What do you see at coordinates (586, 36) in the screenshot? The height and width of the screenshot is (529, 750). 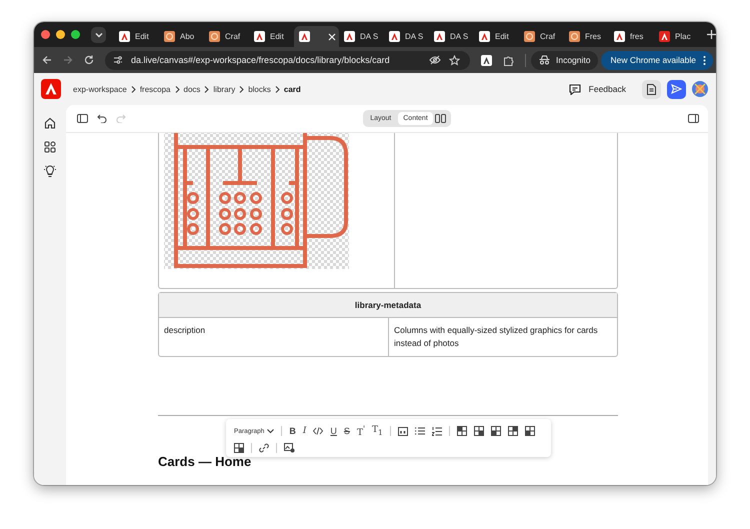 I see `browser-tab: Fres` at bounding box center [586, 36].